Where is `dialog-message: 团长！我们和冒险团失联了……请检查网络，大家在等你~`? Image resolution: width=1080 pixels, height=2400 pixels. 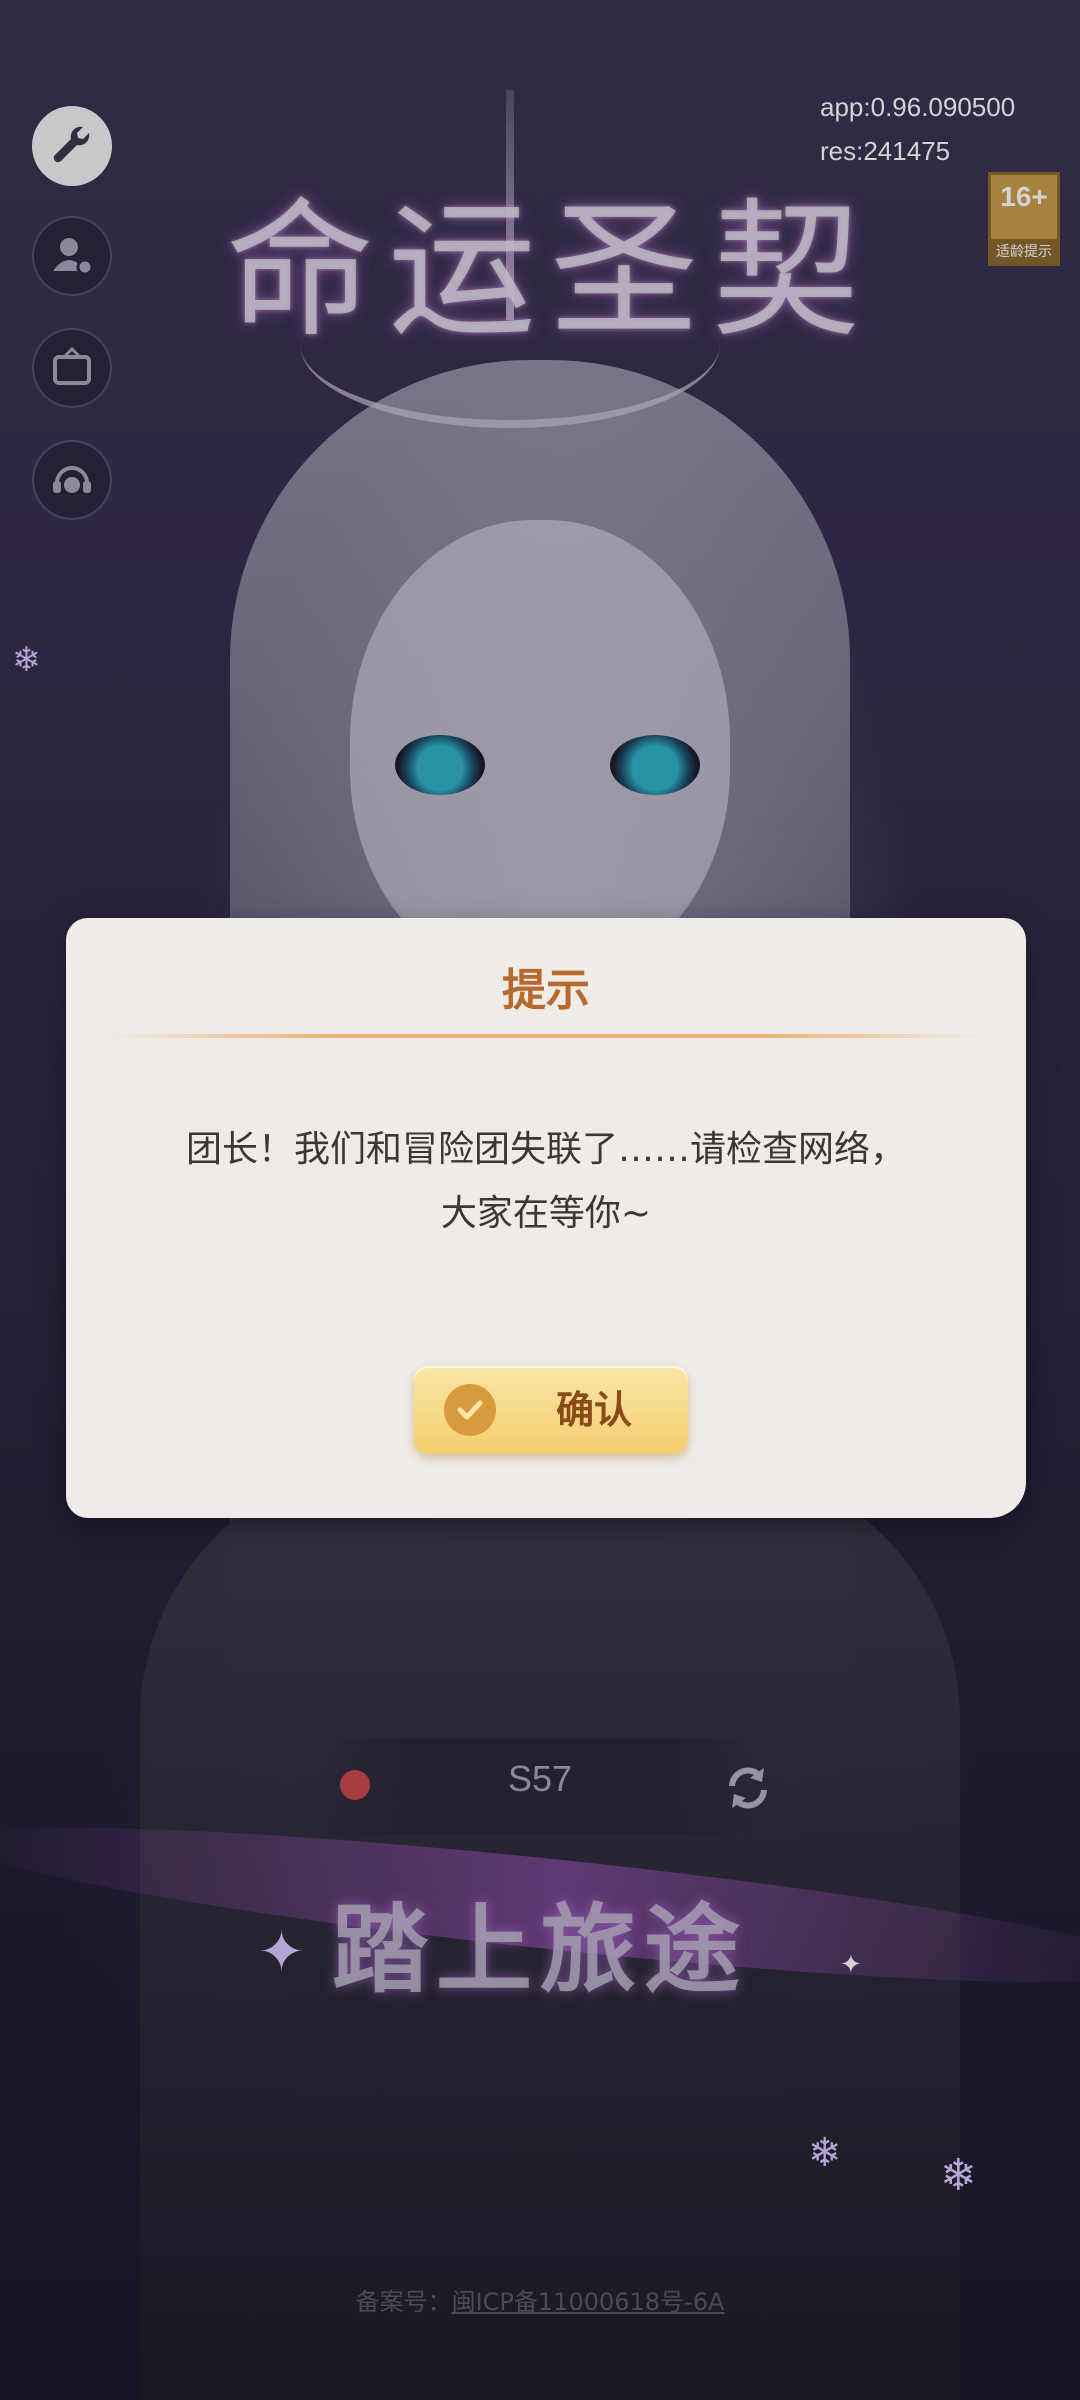 dialog-message: 团长！我们和冒险团失联了……请检查网络，大家在等你~ is located at coordinates (545, 1181).